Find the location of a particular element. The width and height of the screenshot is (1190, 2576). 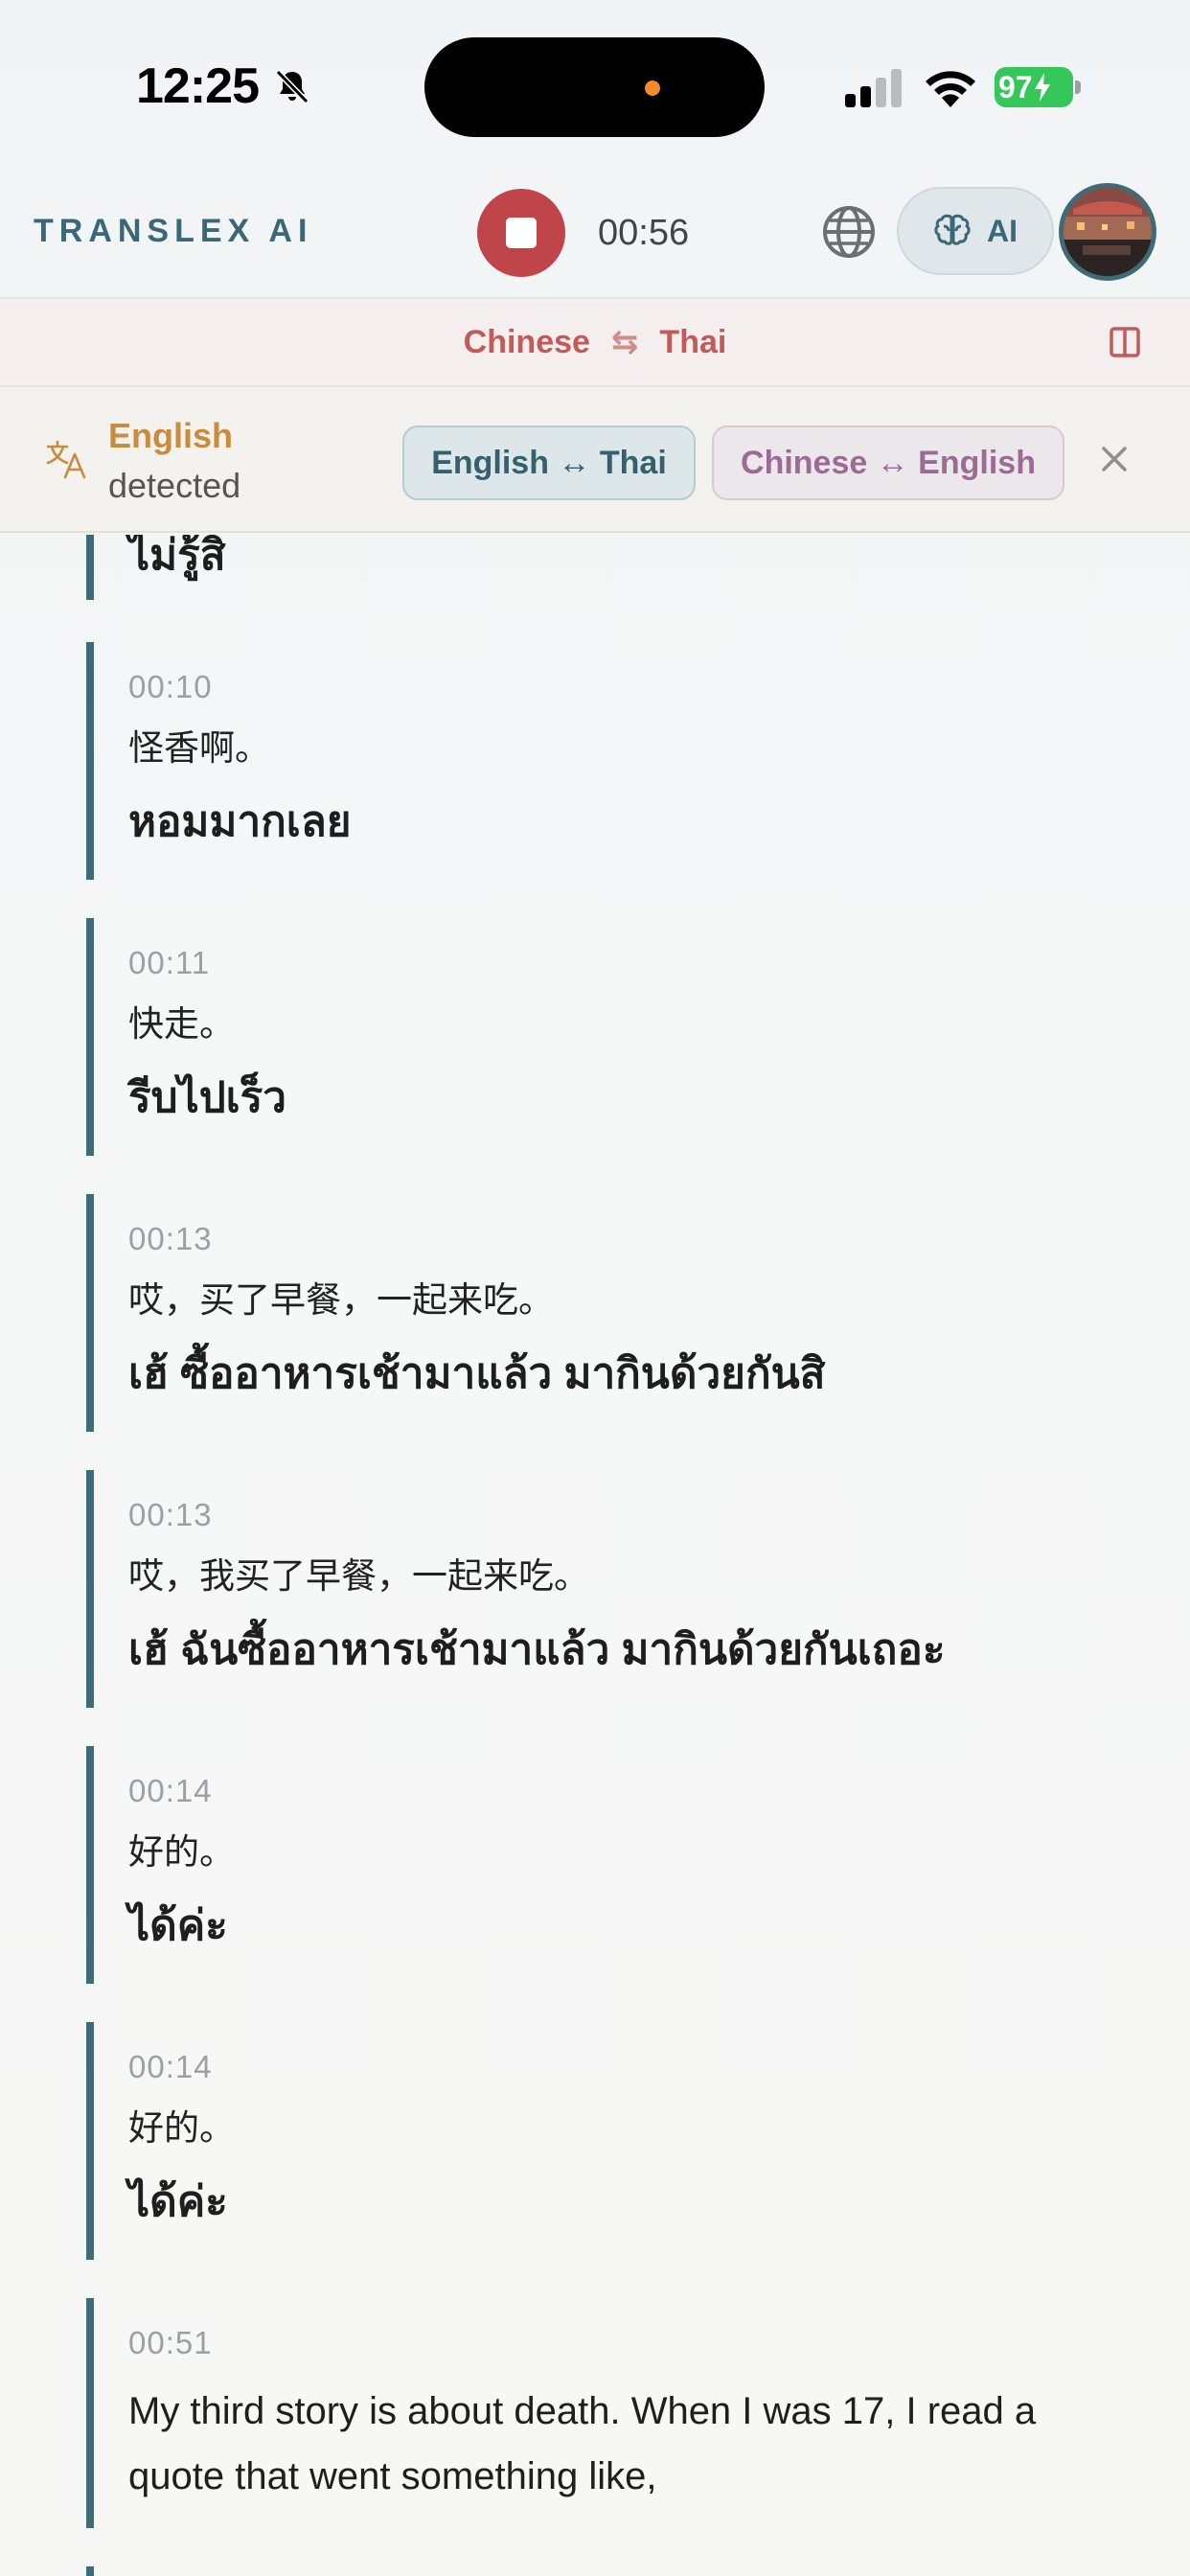

target-language: Thai is located at coordinates (693, 342).